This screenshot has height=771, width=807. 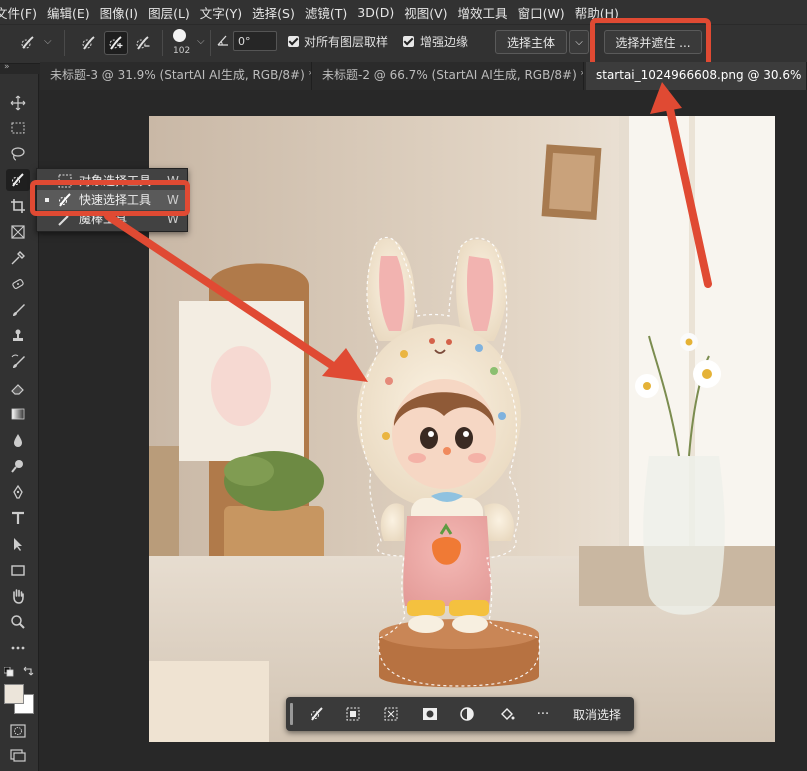 I want to click on annotation-arrow-to-button, so click(x=688, y=192).